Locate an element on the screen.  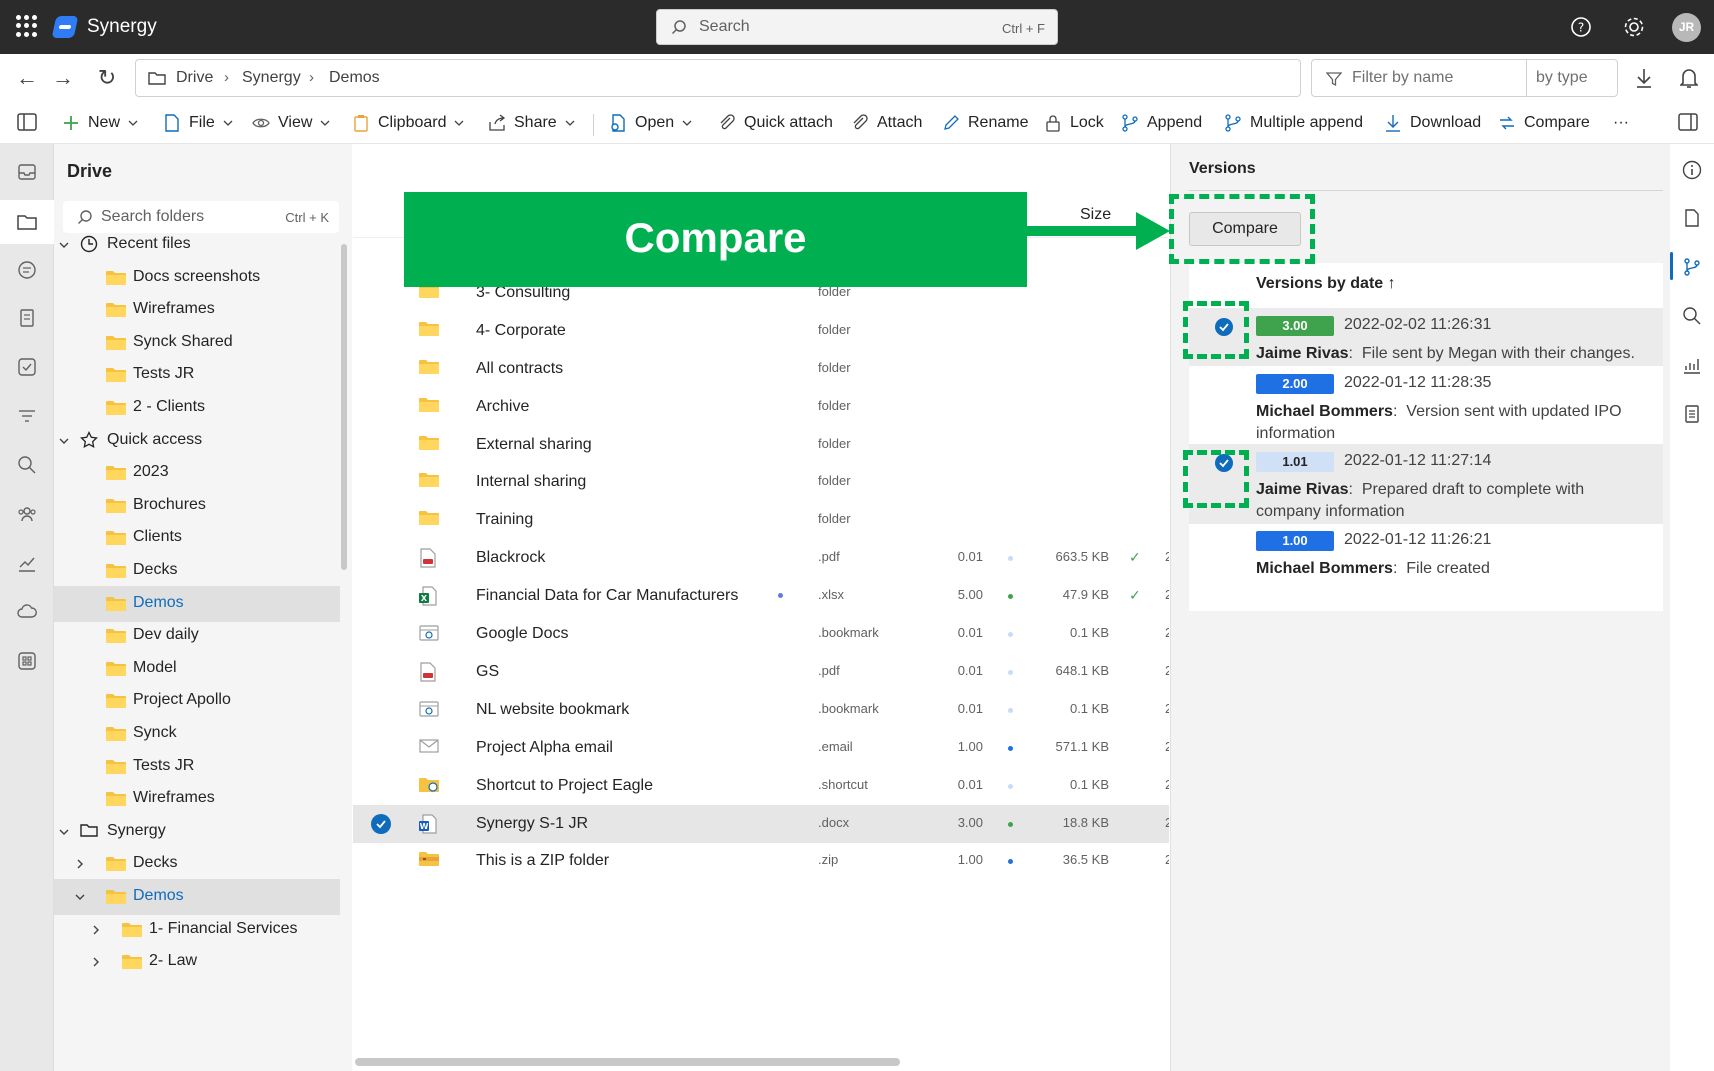
bell-icon is located at coordinates (1689, 78).